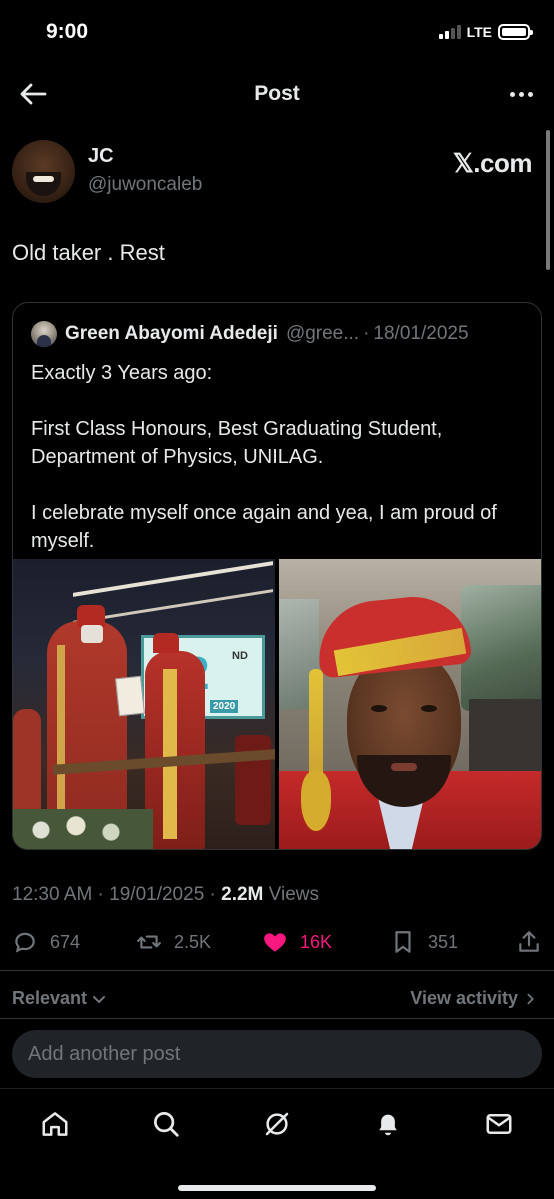 The image size is (554, 1199). I want to click on author-avatar, so click(43, 171).